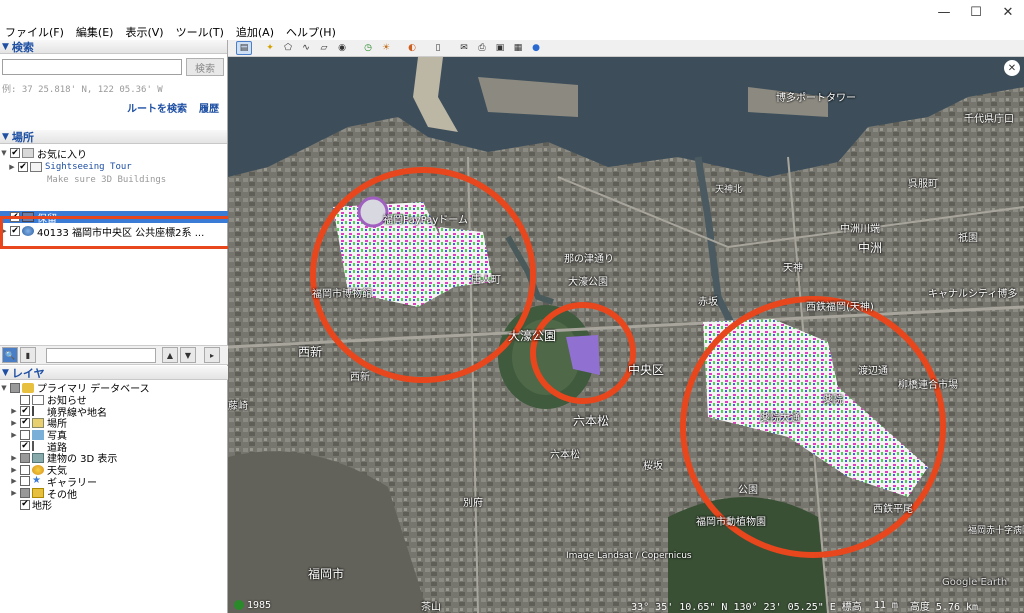  Describe the element at coordinates (270, 48) in the screenshot. I see `placemark-icon: ✦` at that location.